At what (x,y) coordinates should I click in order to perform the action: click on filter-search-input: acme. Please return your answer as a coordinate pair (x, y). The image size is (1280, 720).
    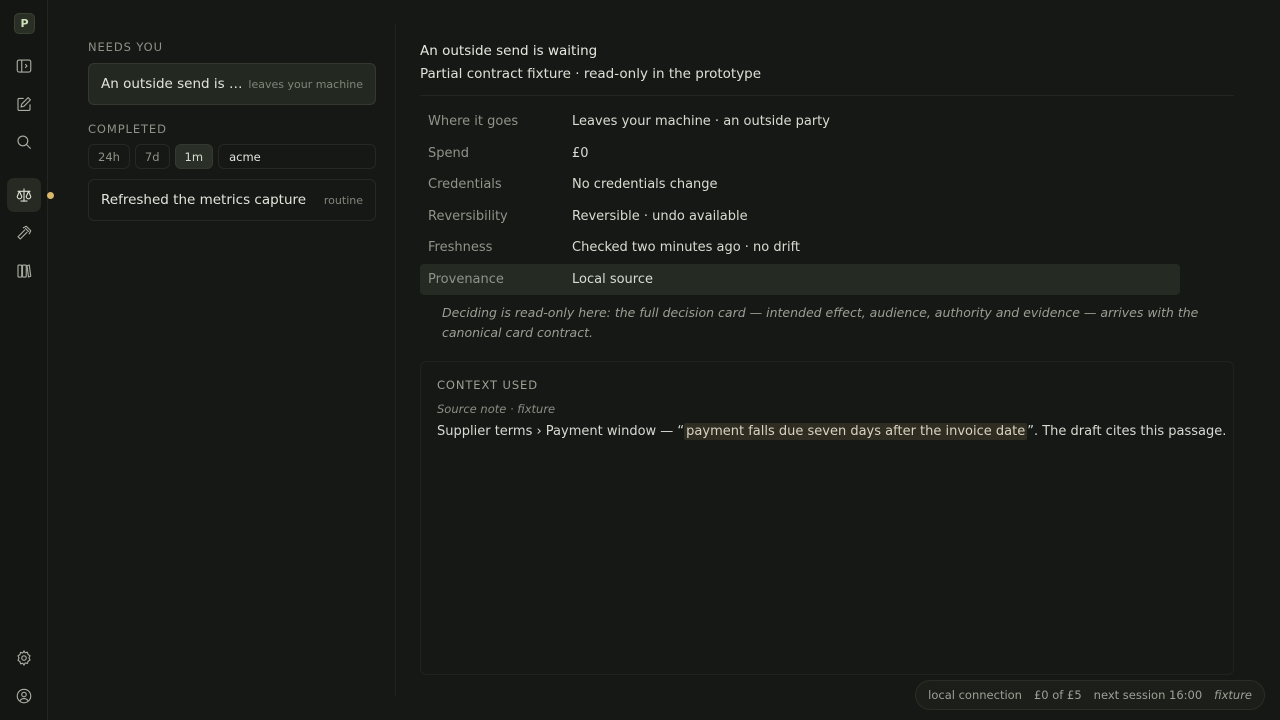
    Looking at the image, I should click on (297, 156).